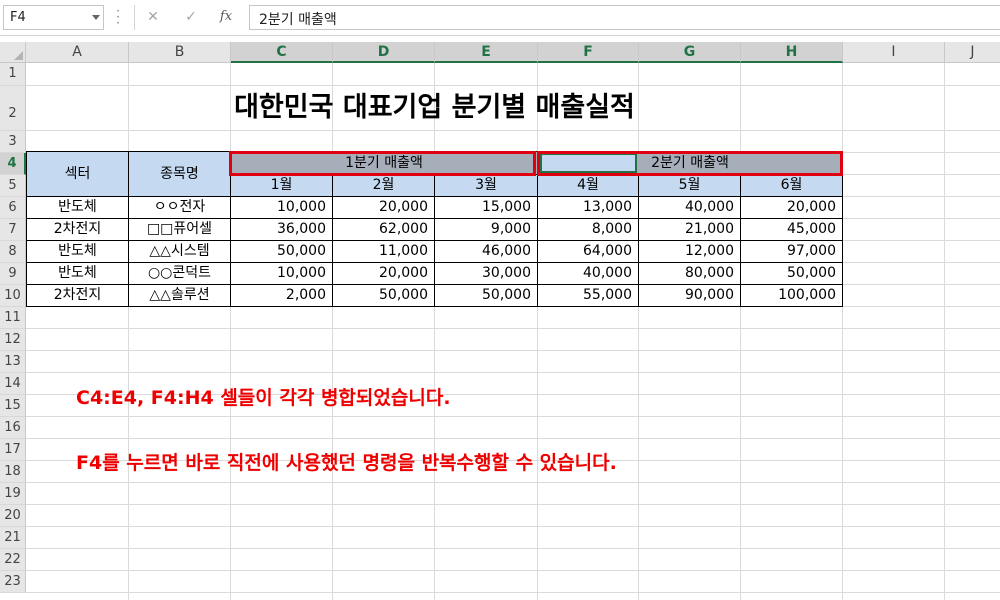 Image resolution: width=1000 pixels, height=600 pixels. I want to click on cell-value: 13,000, so click(588, 208).